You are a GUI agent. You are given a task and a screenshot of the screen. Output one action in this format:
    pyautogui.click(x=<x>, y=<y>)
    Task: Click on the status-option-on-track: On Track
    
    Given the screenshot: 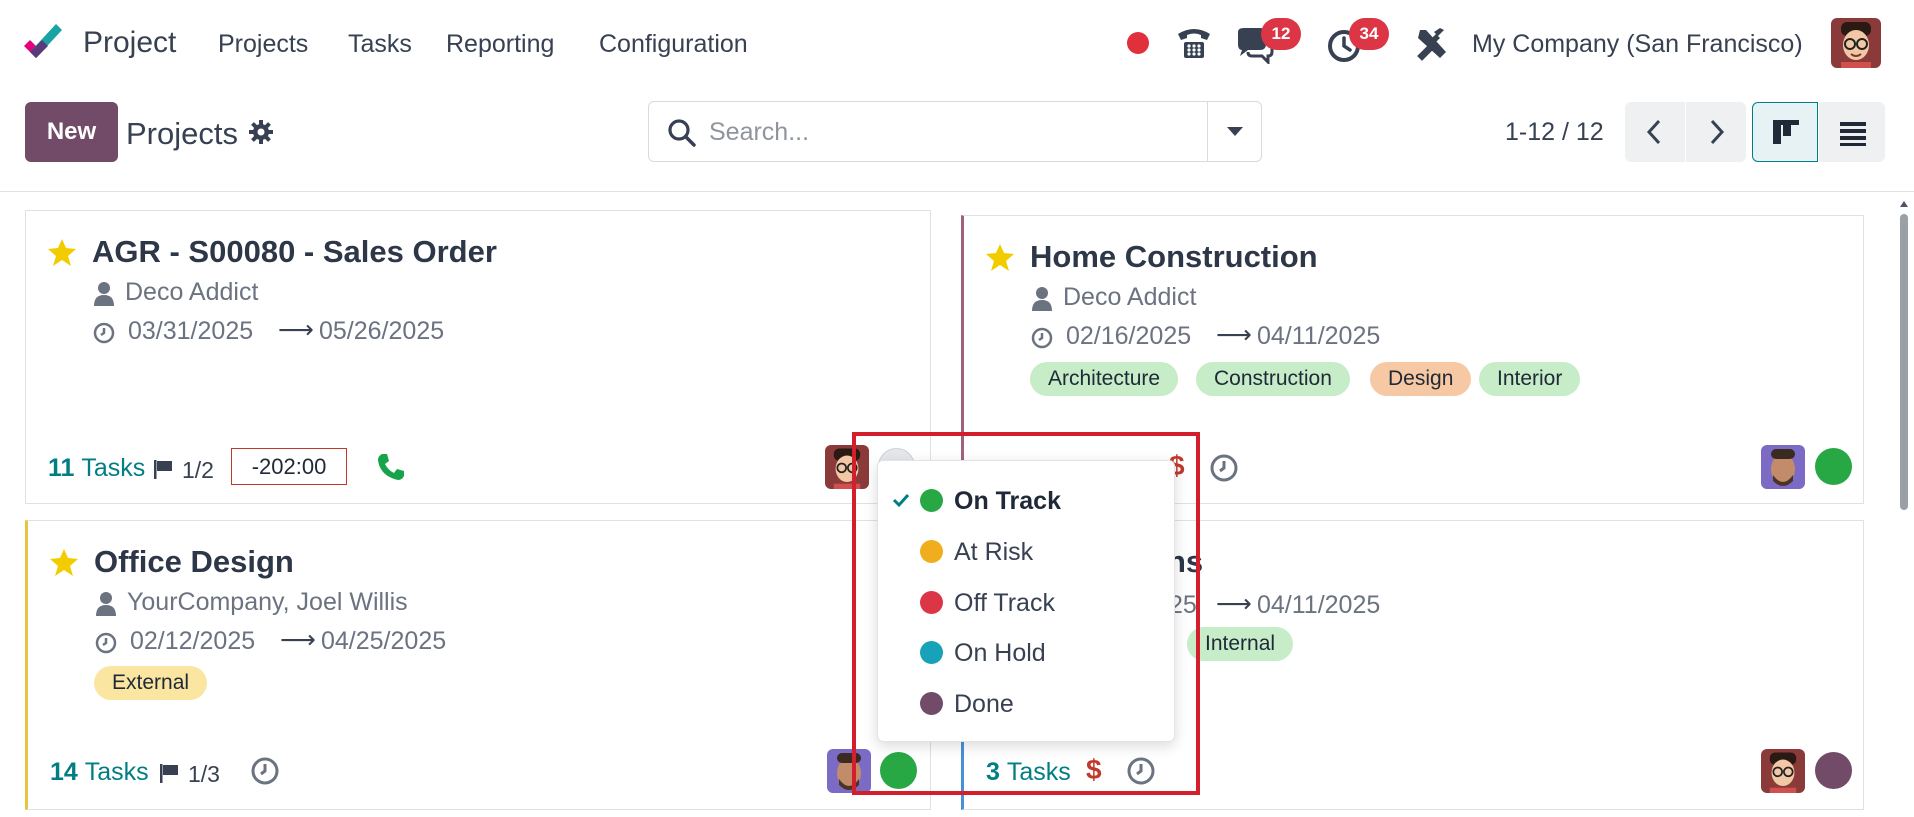 What is the action you would take?
    pyautogui.click(x=1027, y=501)
    